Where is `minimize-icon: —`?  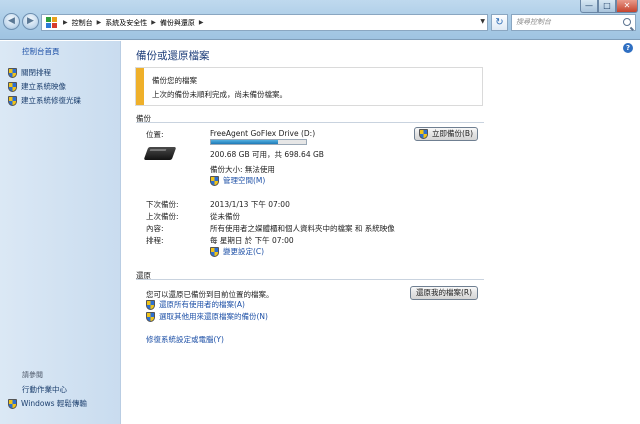
minimize-icon: — is located at coordinates (589, 5).